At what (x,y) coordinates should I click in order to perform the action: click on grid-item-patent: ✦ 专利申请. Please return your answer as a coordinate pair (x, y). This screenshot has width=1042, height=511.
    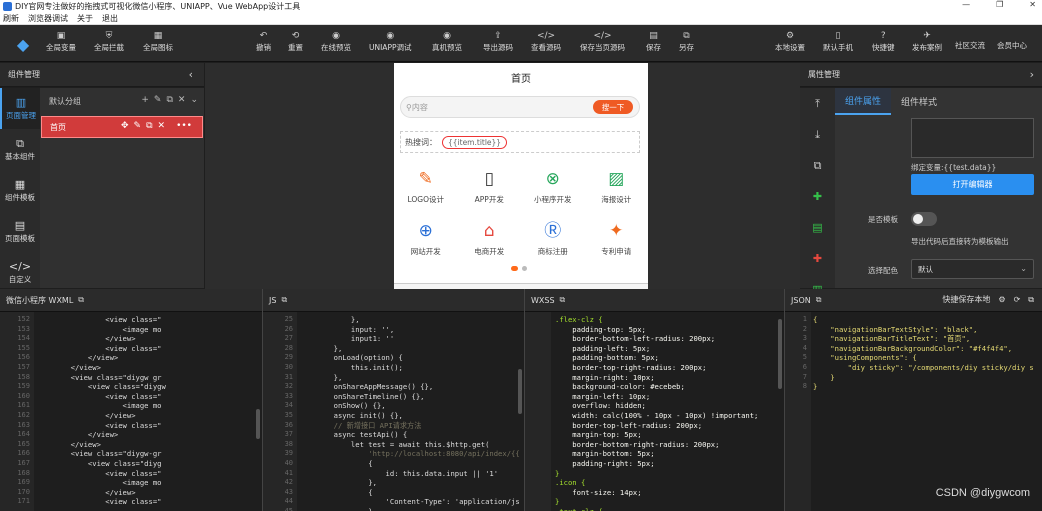
    Looking at the image, I should click on (617, 237).